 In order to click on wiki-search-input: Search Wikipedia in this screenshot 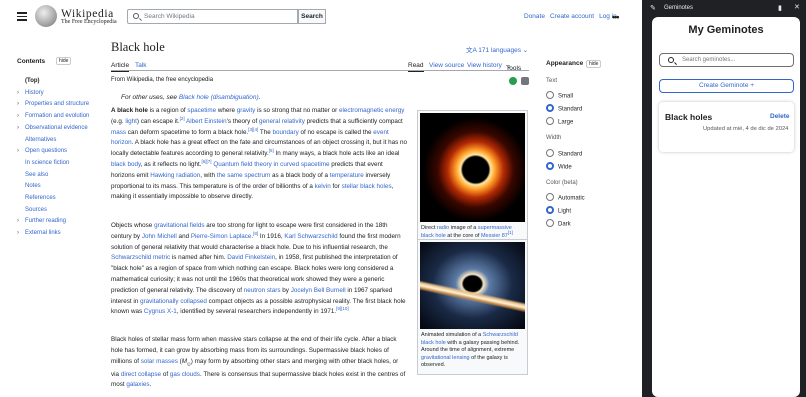, I will do `click(212, 16)`.